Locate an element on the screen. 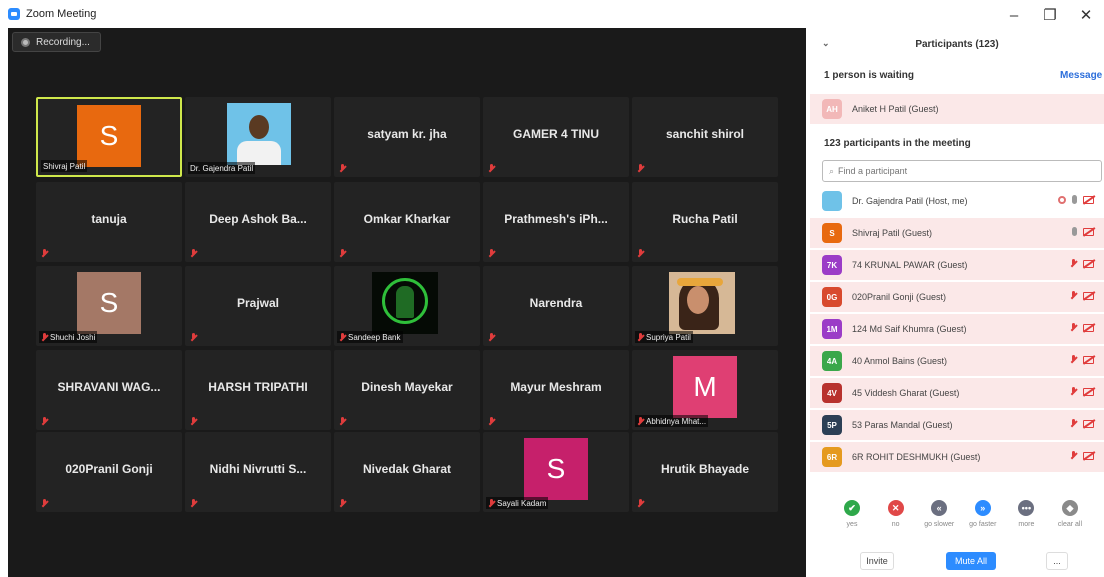 The height and width of the screenshot is (577, 1104). participant-search: ⌕ is located at coordinates (962, 171).